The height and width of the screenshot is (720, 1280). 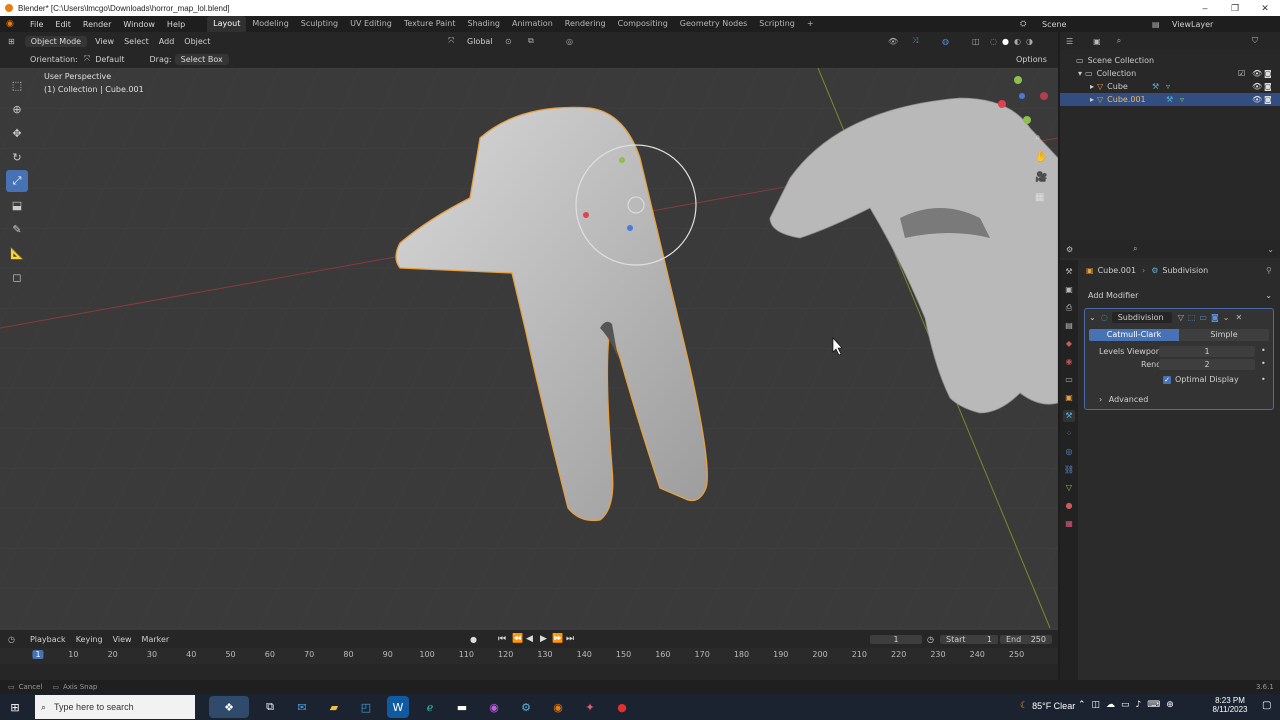 I want to click on current-frame-field: 1, so click(x=896, y=639).